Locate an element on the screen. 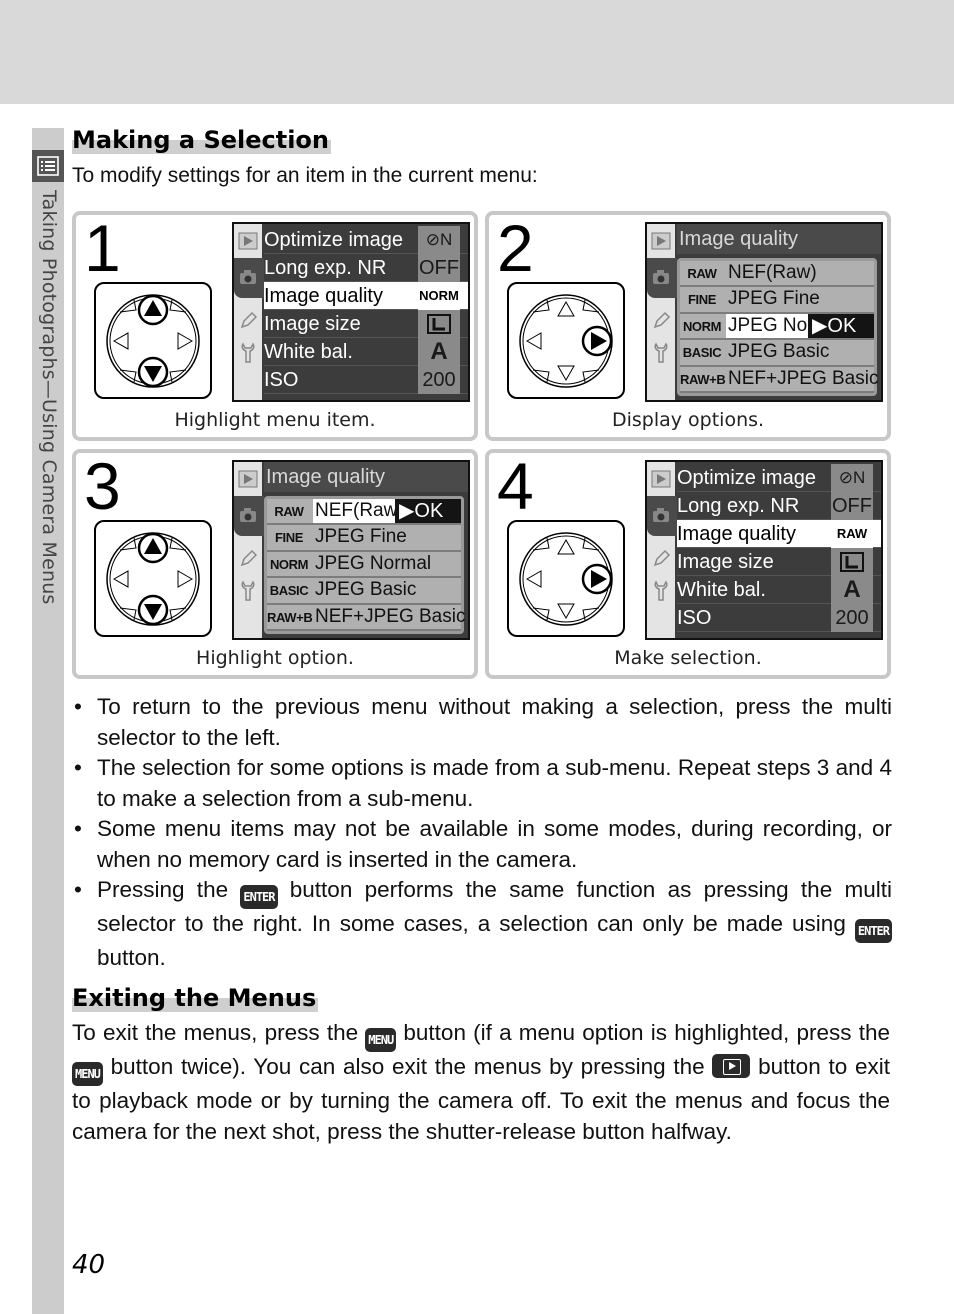 Image resolution: width=954 pixels, height=1314 pixels. wrench-icon is located at coordinates (661, 353).